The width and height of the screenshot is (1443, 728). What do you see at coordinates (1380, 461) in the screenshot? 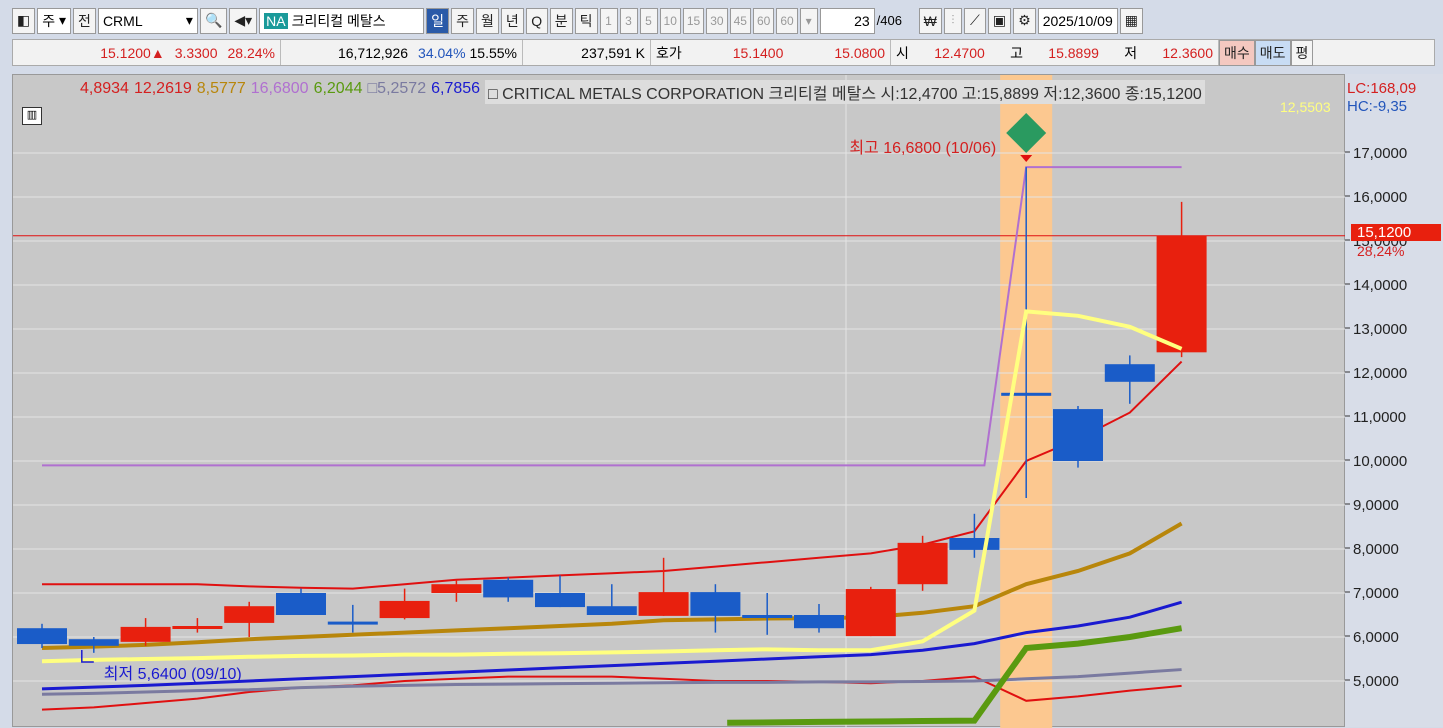
I see `axis-label: 10,0000` at bounding box center [1380, 461].